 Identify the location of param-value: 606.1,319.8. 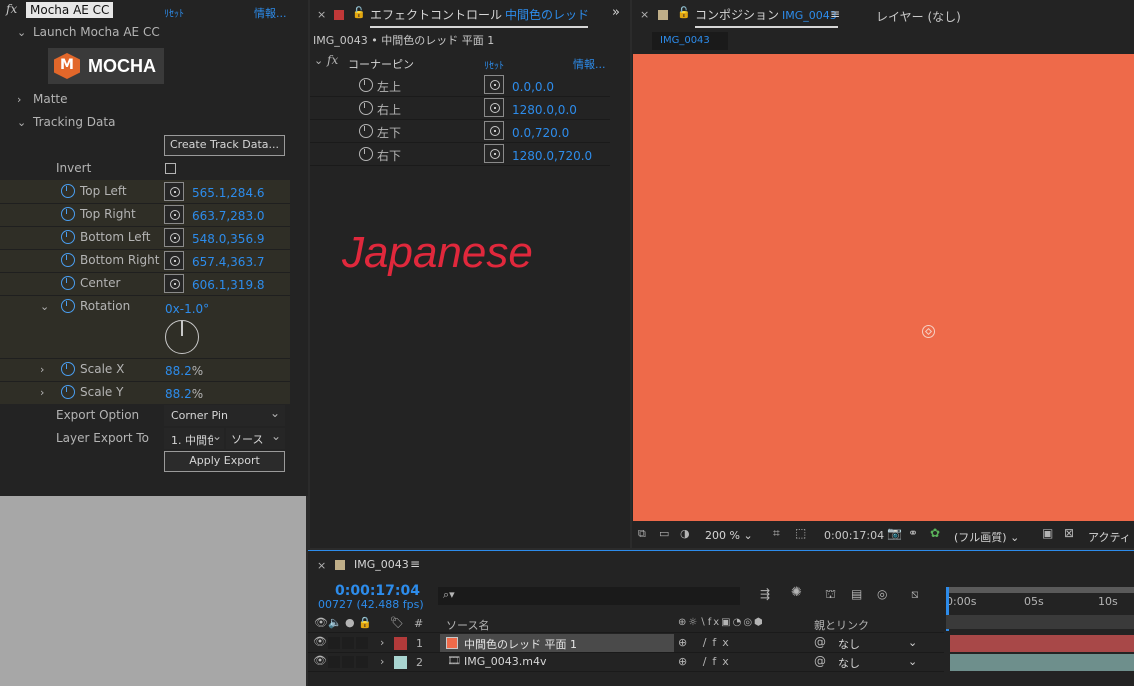
(228, 285).